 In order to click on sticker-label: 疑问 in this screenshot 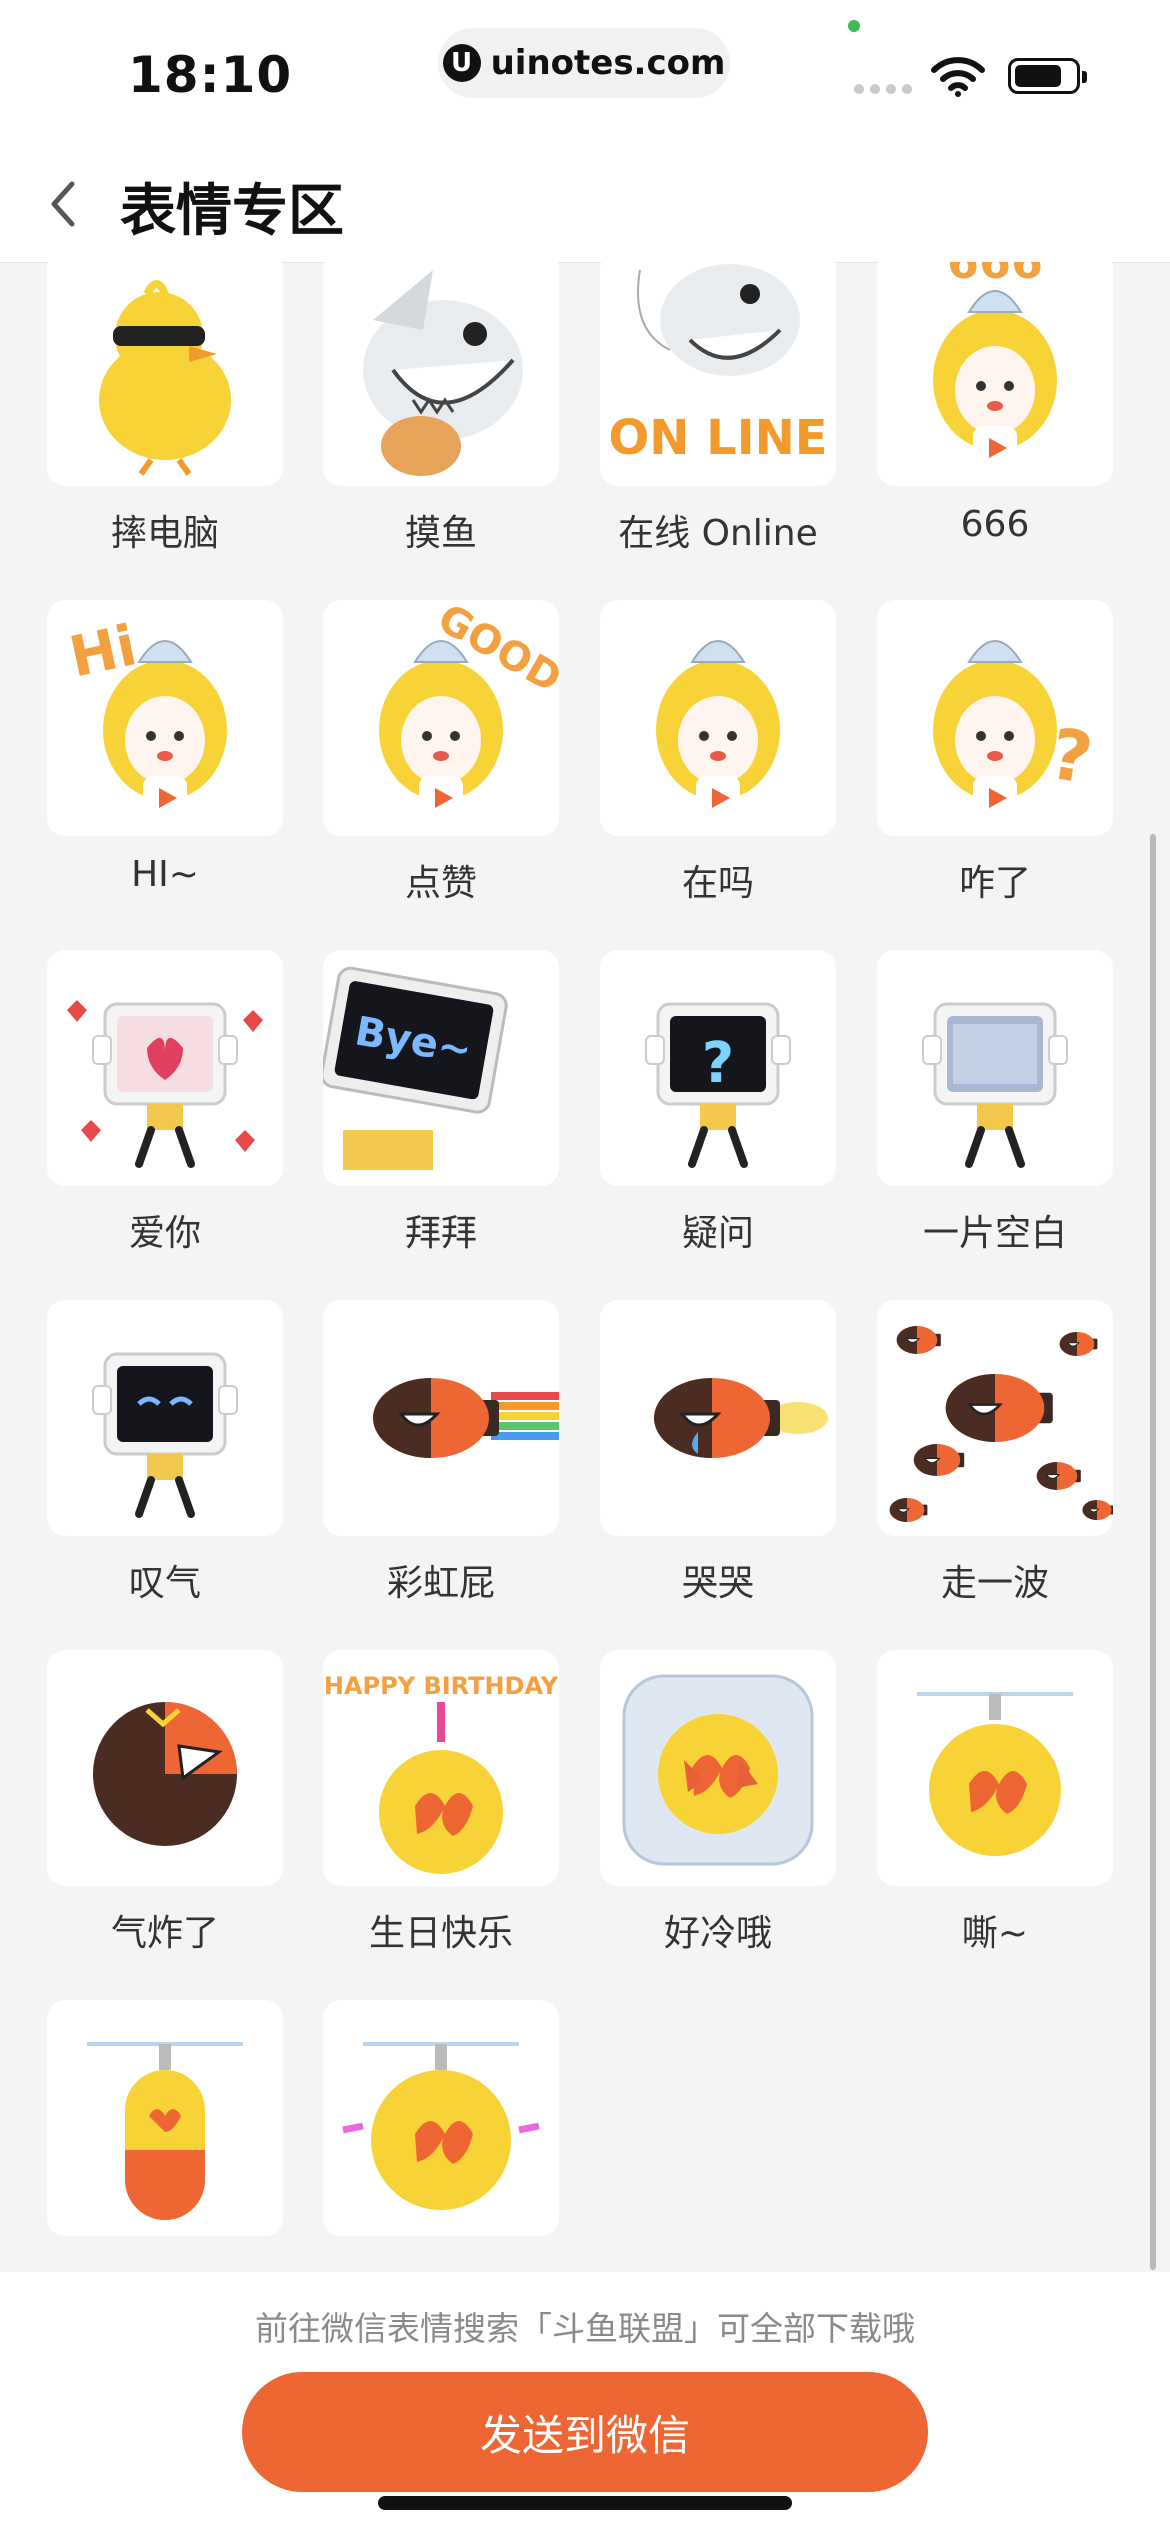, I will do `click(717, 1233)`.